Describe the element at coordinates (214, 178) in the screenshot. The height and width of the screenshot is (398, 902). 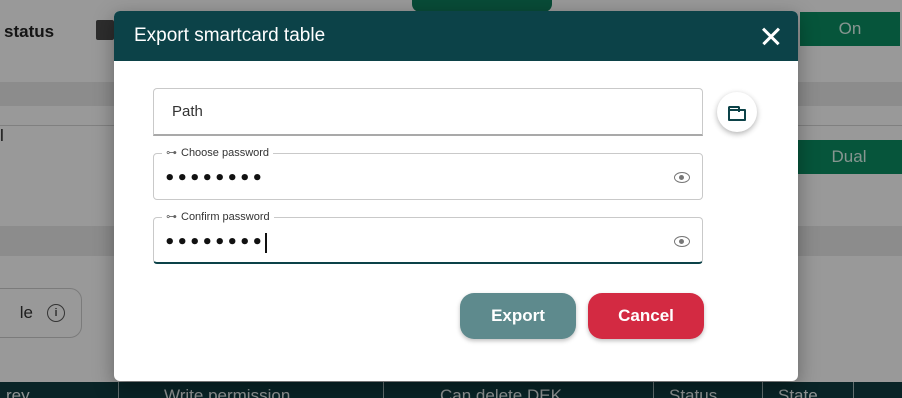
I see `choose-password-value: ••••••••` at that location.